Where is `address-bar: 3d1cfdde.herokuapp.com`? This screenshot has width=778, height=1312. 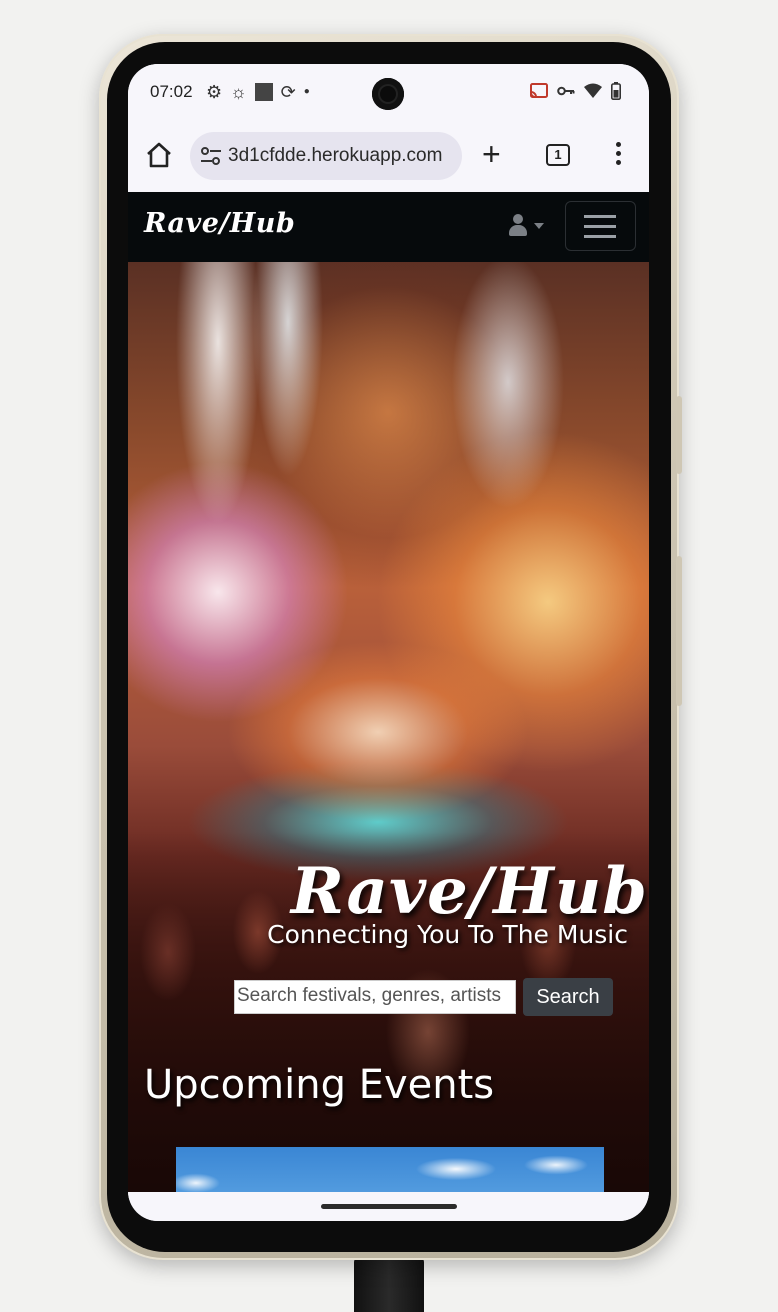
address-bar: 3d1cfdde.herokuapp.com is located at coordinates (326, 156).